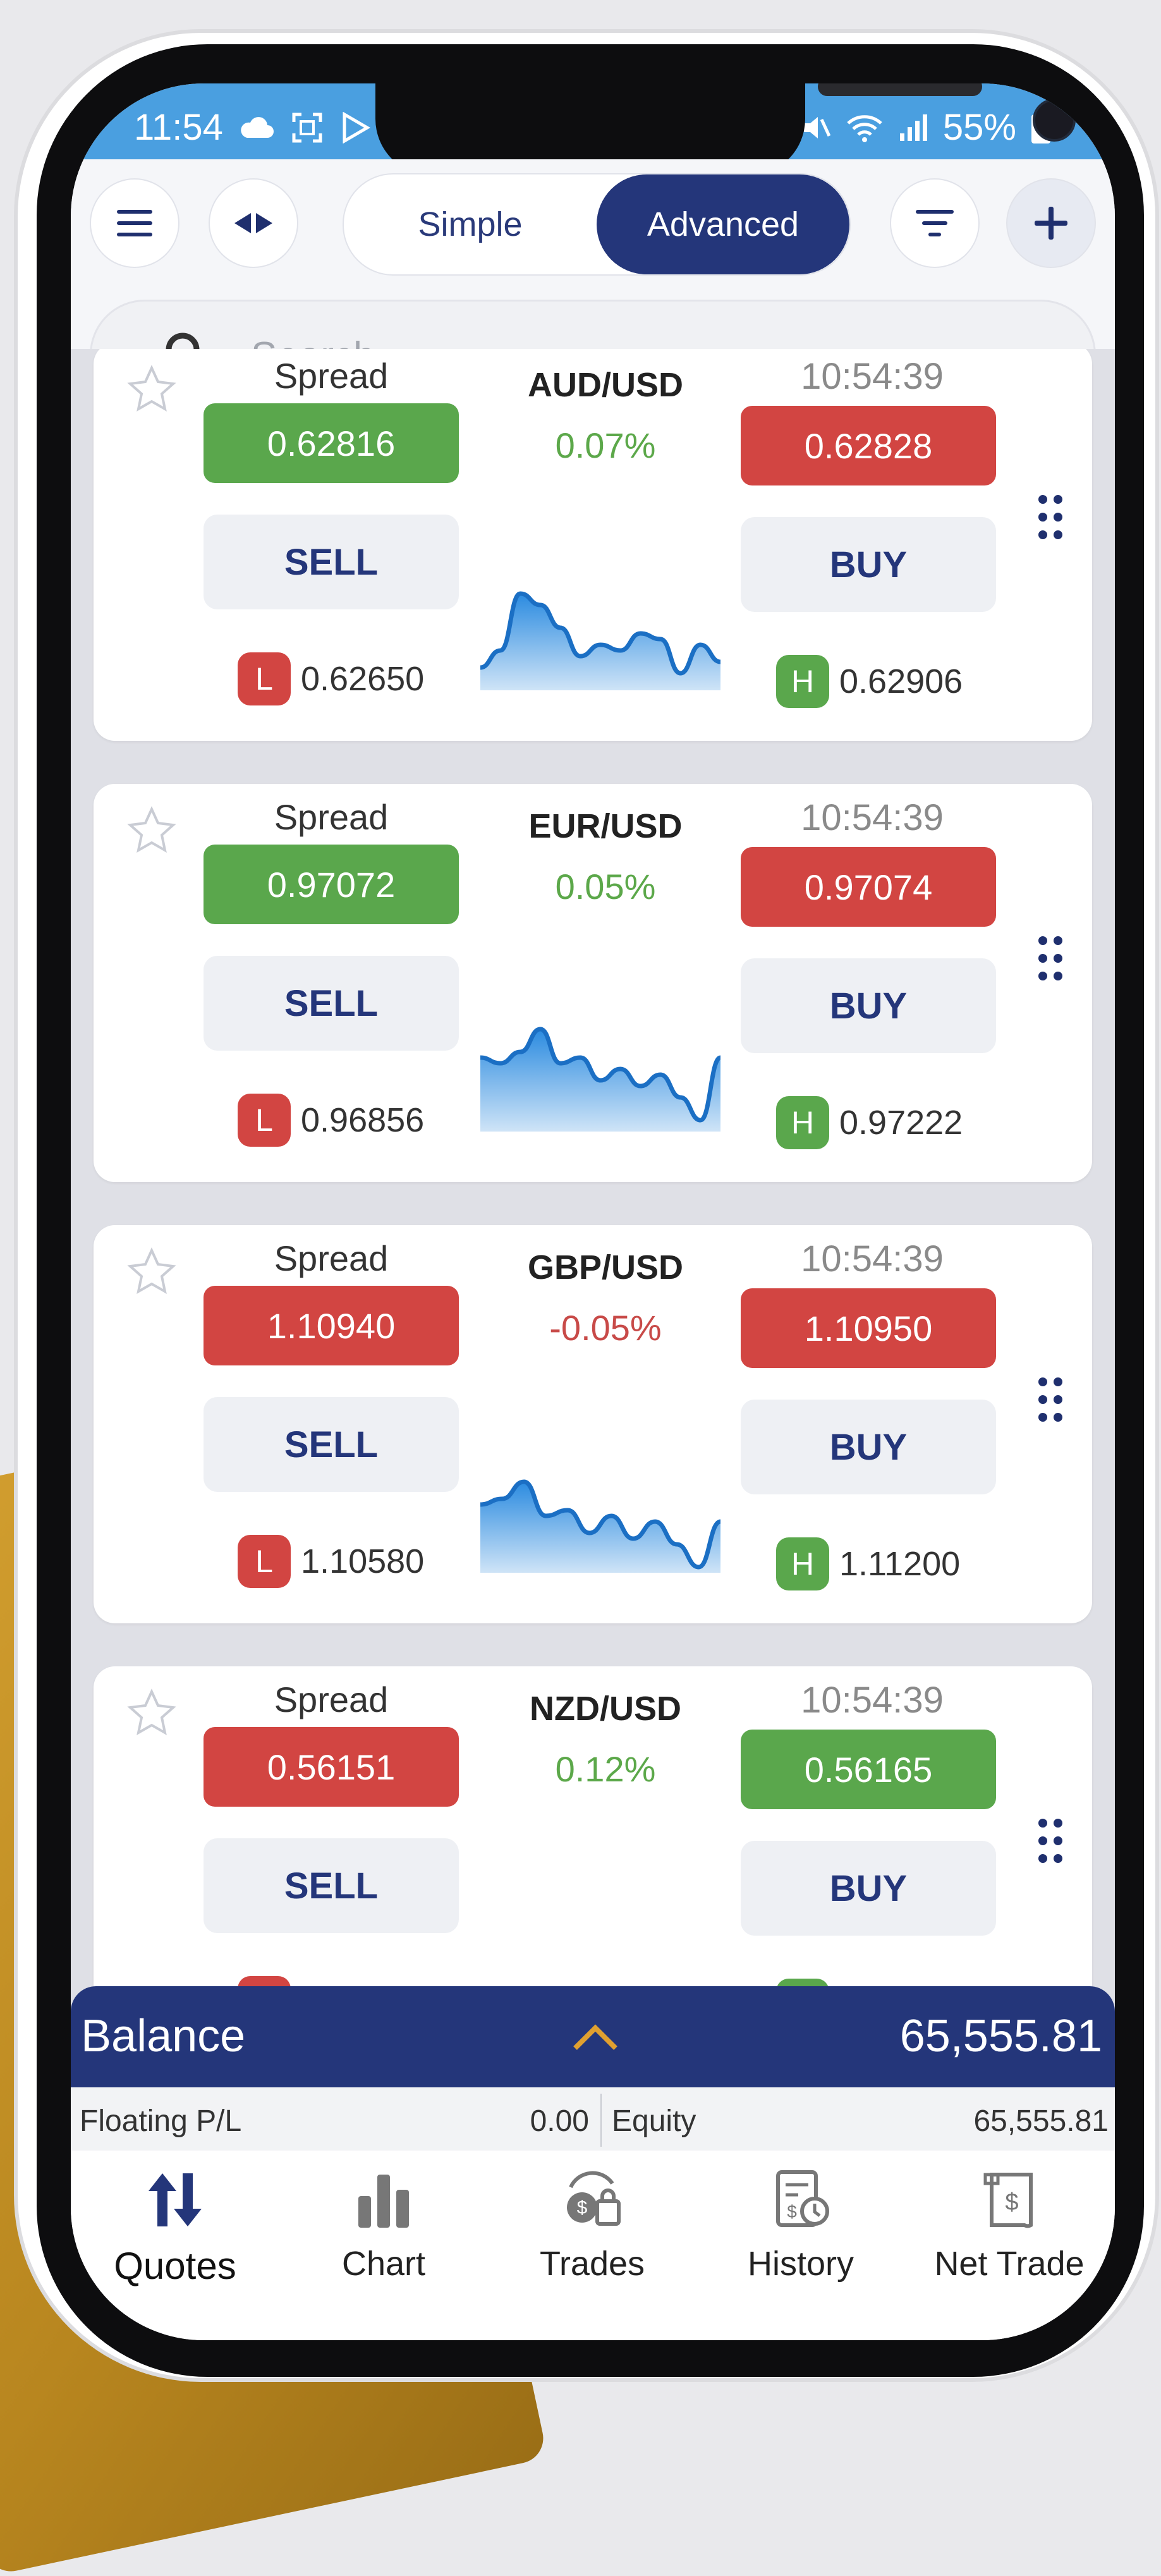 The height and width of the screenshot is (2576, 1161). I want to click on swap-view-button, so click(254, 223).